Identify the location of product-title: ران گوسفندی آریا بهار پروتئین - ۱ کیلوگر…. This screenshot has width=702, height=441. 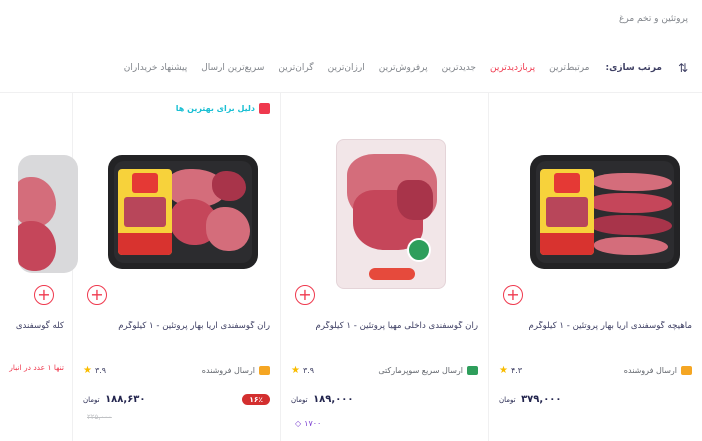
(176, 326).